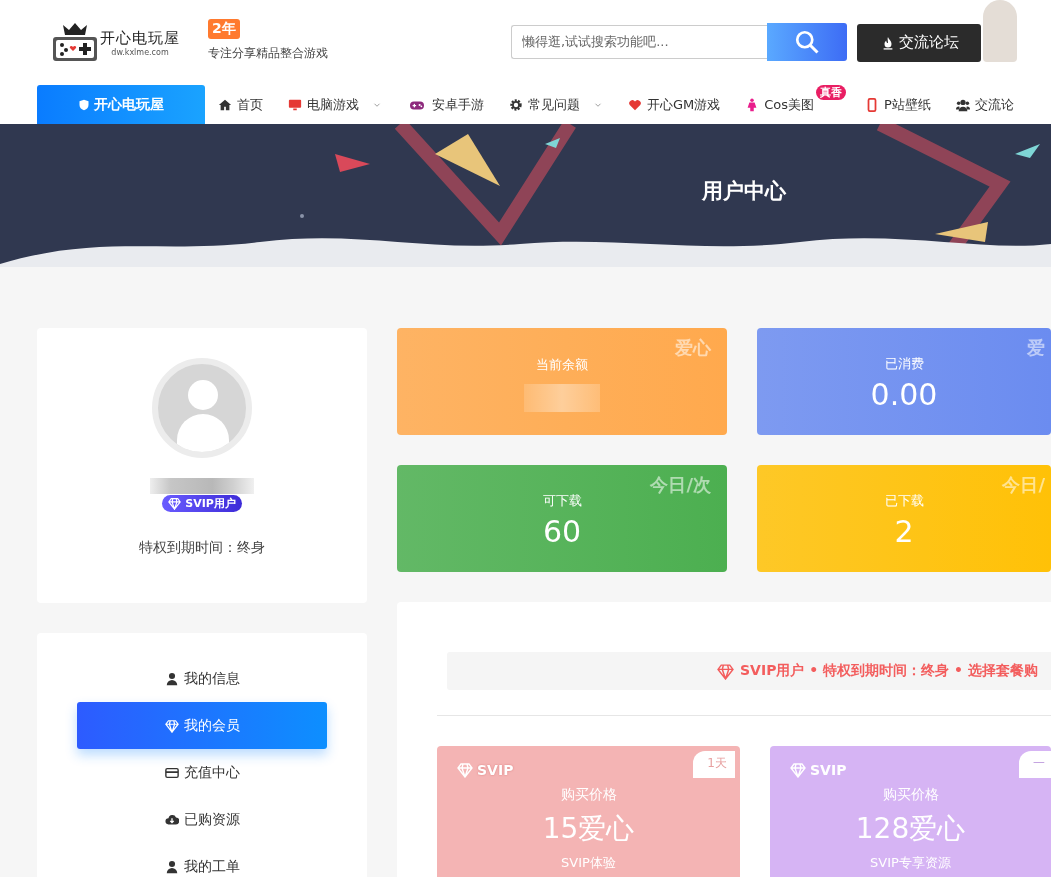 This screenshot has width=1051, height=877. What do you see at coordinates (910, 829) in the screenshot?
I see `price-value: 128爱心` at bounding box center [910, 829].